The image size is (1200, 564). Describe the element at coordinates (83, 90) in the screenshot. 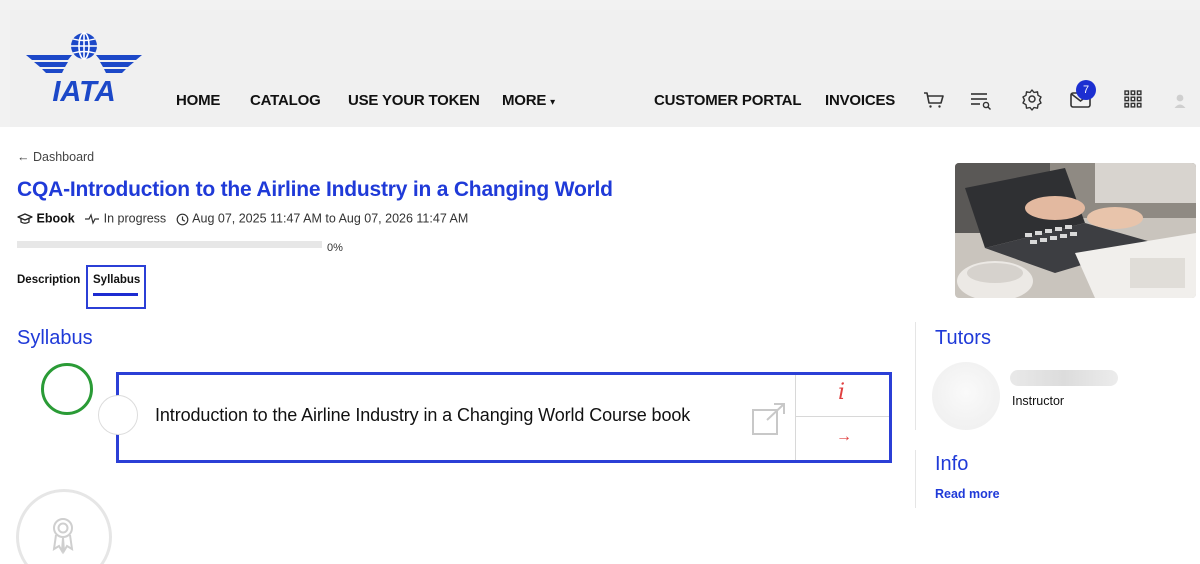

I see `logo-text: IATA` at that location.